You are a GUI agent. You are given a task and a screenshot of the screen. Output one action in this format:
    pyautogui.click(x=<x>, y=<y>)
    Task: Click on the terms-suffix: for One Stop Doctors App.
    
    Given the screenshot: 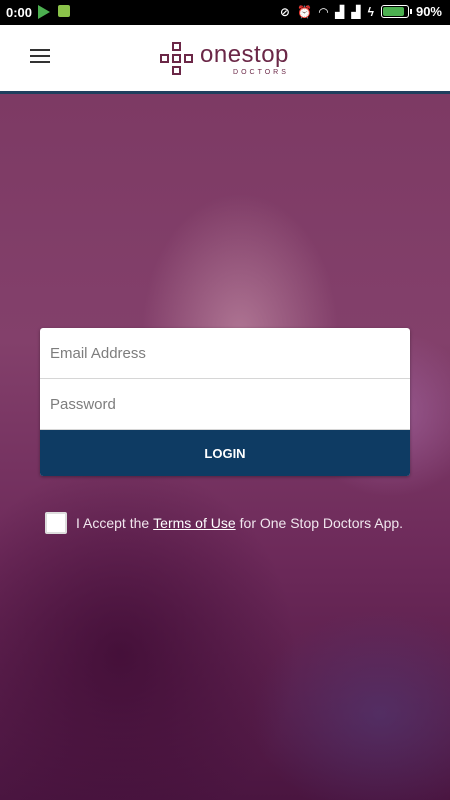 What is the action you would take?
    pyautogui.click(x=321, y=523)
    